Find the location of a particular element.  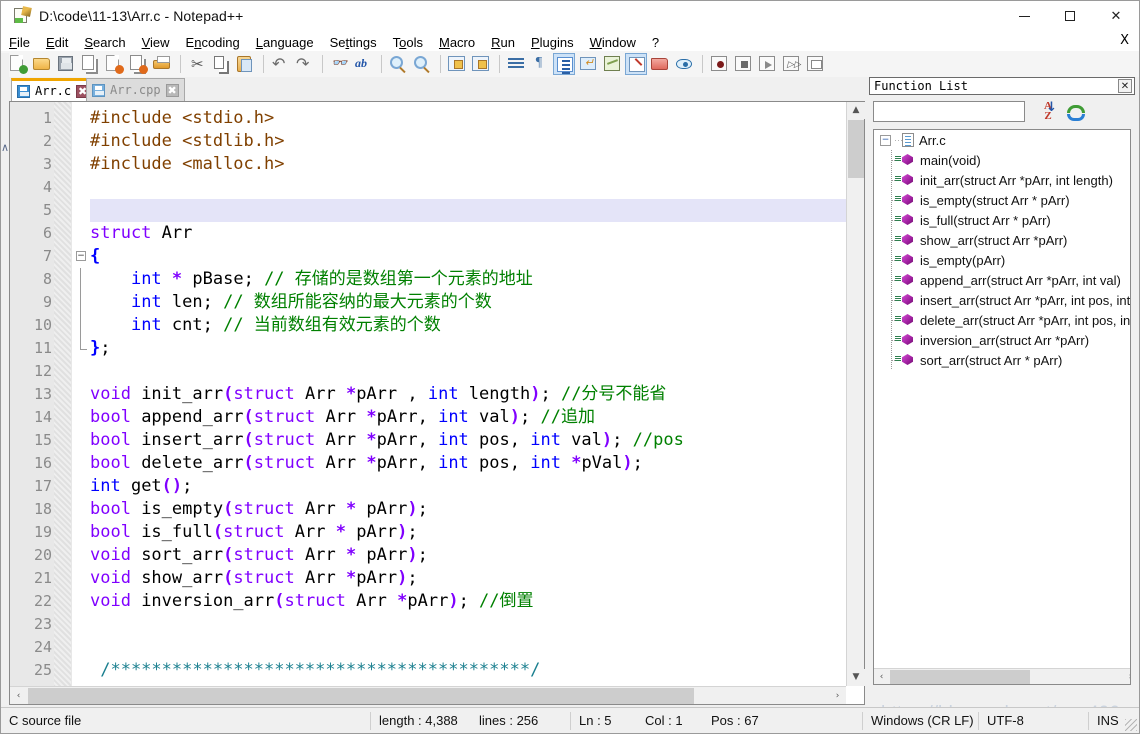

code-line: bool is_full(struct Arr * pArr); is located at coordinates (468, 532).